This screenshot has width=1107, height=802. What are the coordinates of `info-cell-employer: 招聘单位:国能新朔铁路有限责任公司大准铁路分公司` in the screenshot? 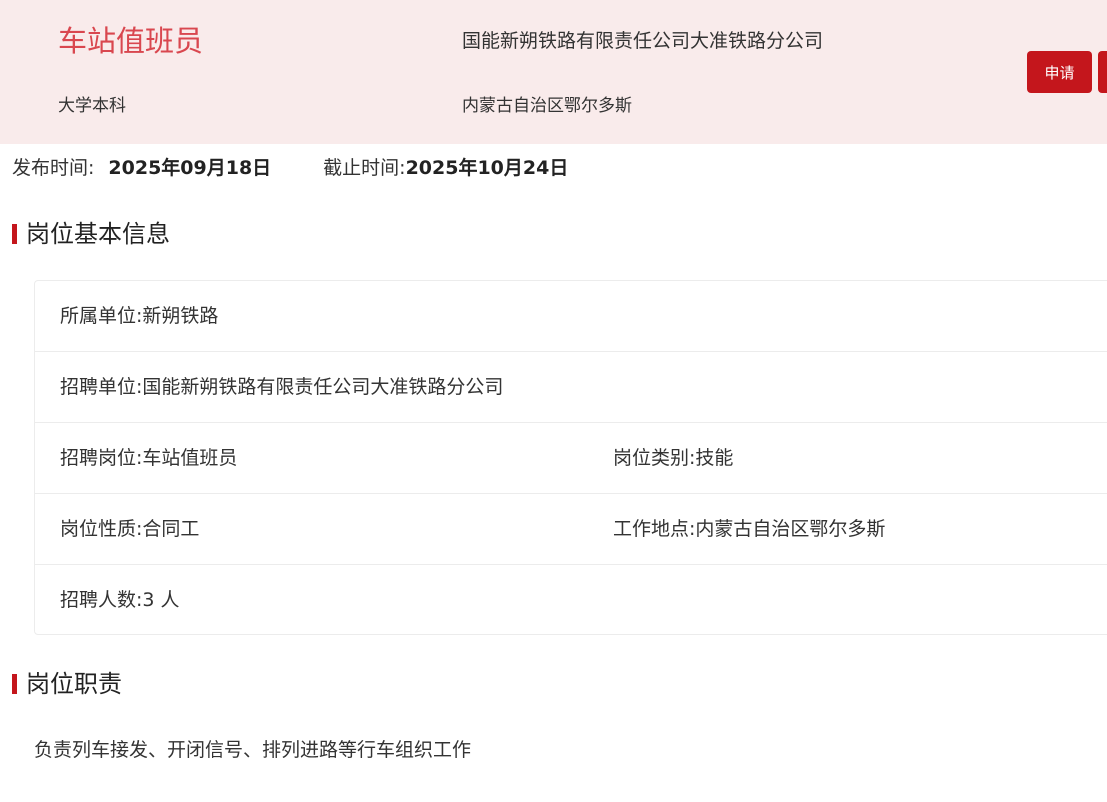 It's located at (282, 387).